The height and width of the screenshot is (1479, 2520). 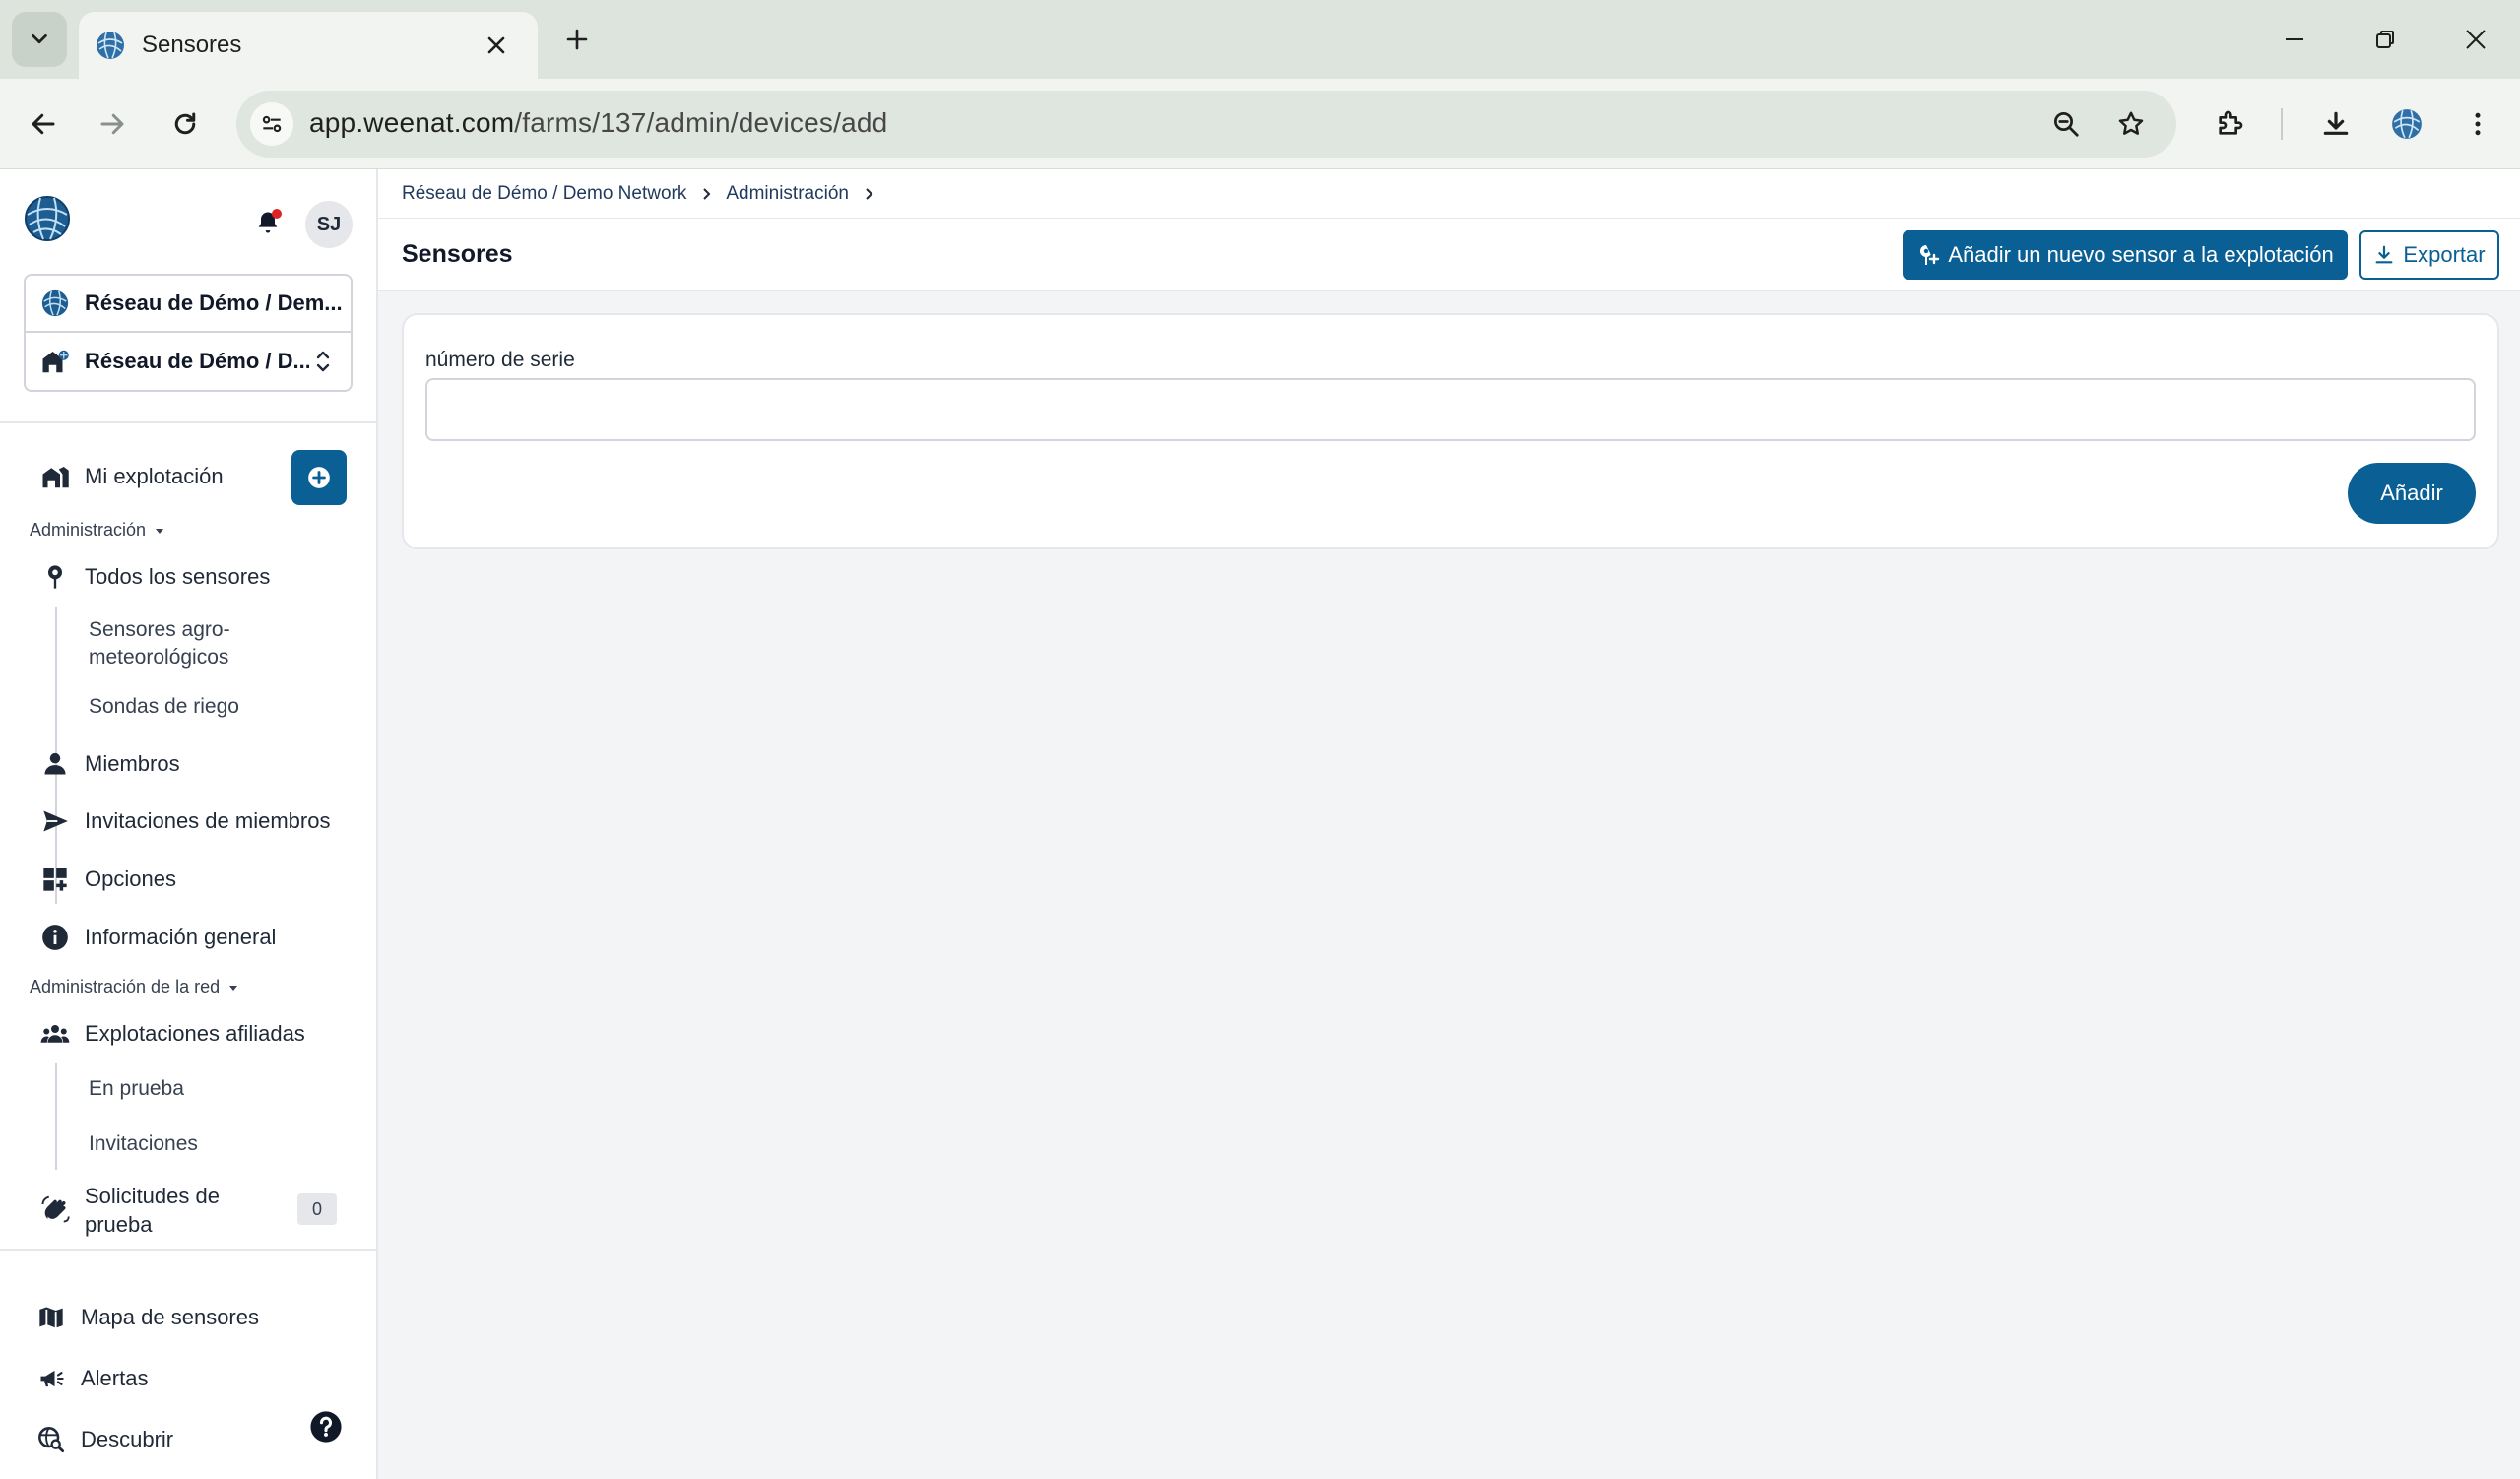 What do you see at coordinates (130, 879) in the screenshot?
I see `sidebar-item-label: Opciones` at bounding box center [130, 879].